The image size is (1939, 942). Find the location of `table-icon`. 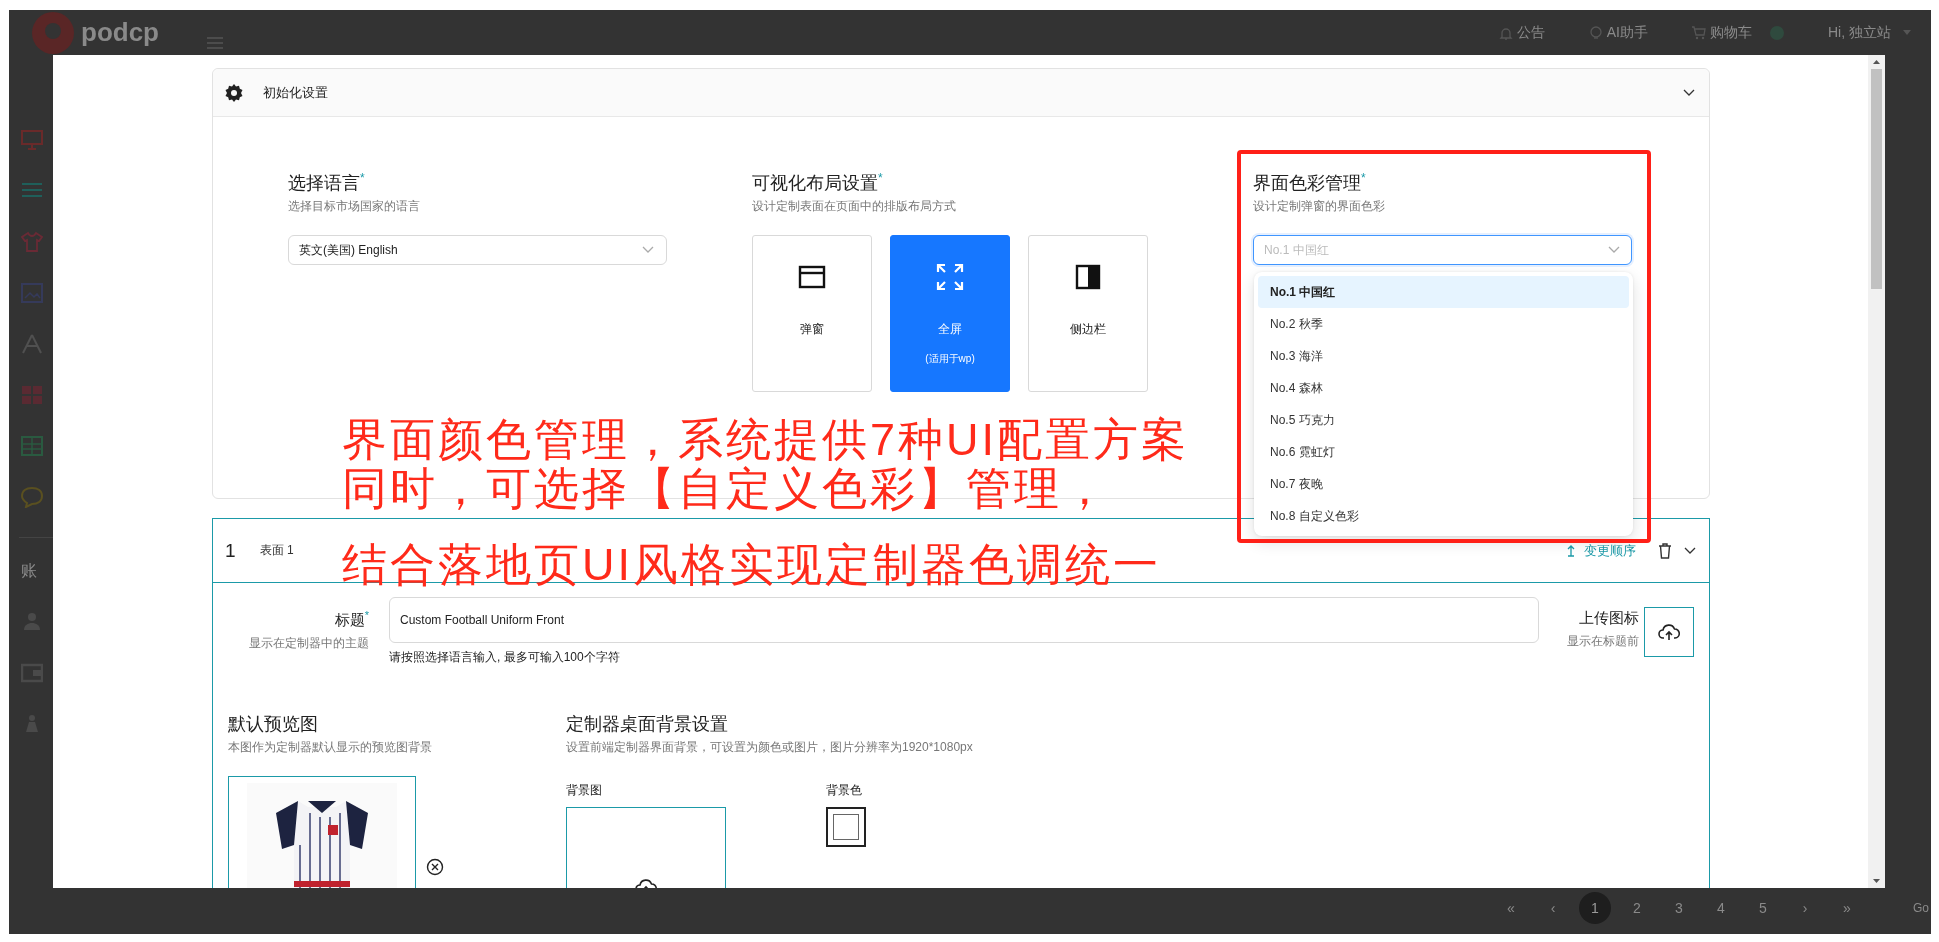

table-icon is located at coordinates (32, 446).